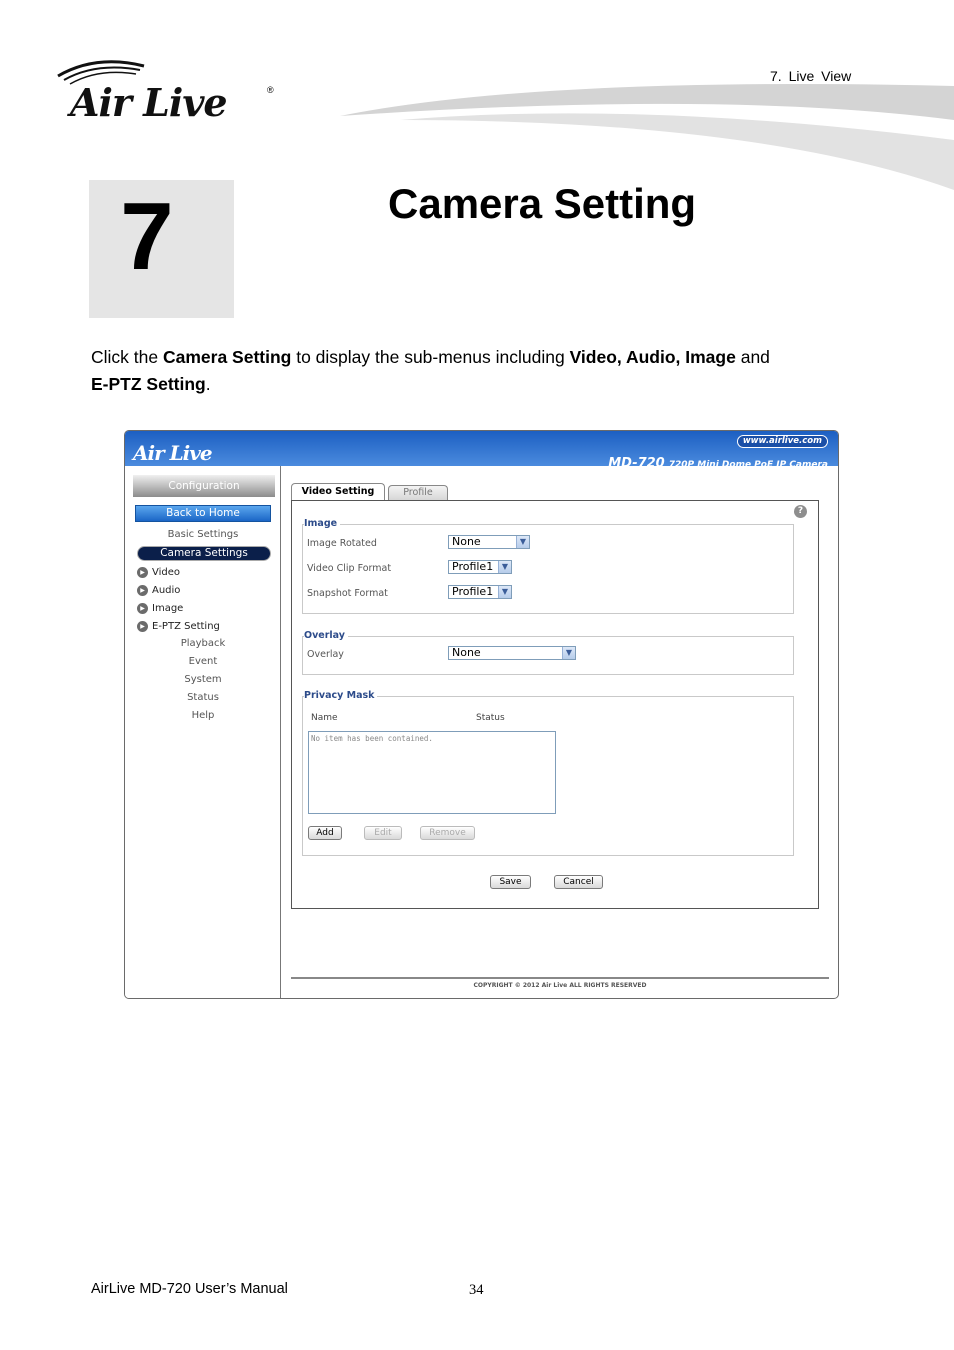  I want to click on sidebar-subitem-video: ▶ Video, so click(158, 572).